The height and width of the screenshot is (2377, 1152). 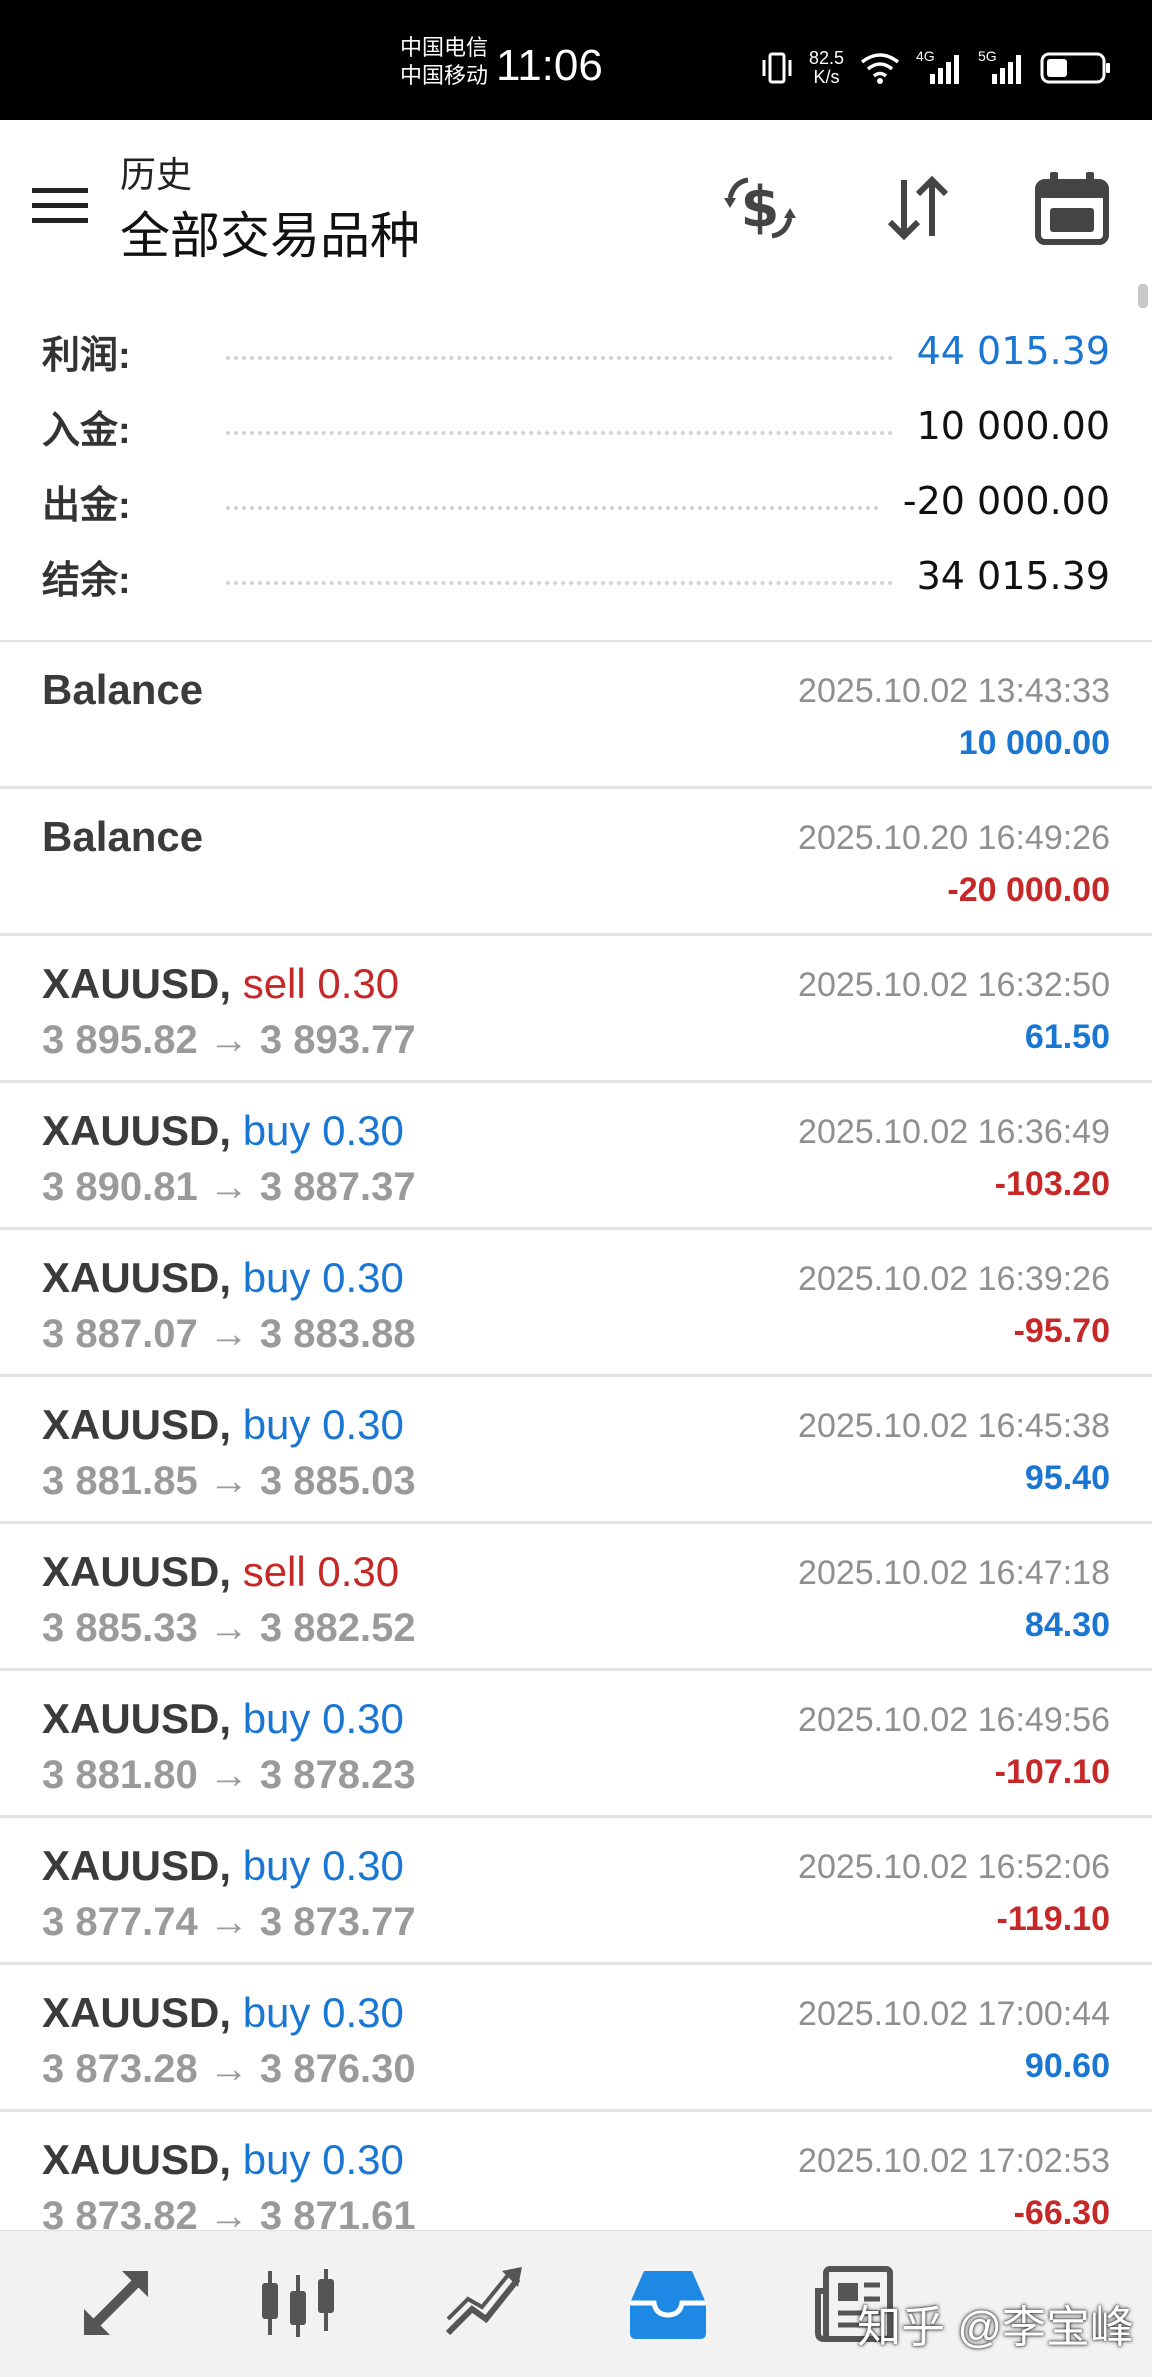 I want to click on deposit-label: 入金:, so click(x=86, y=430).